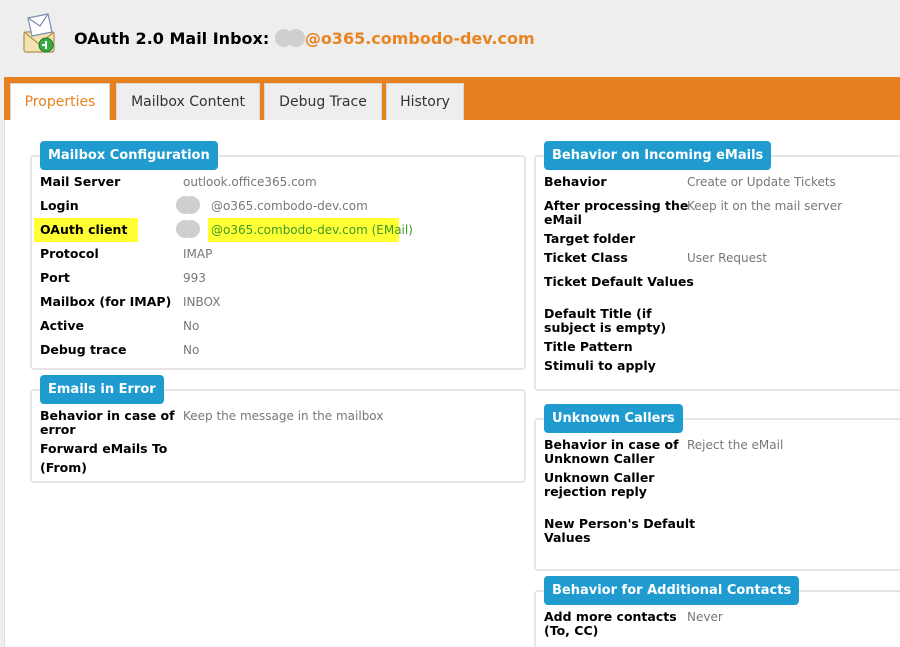  Describe the element at coordinates (55, 277) in the screenshot. I see `port-label: Port` at that location.